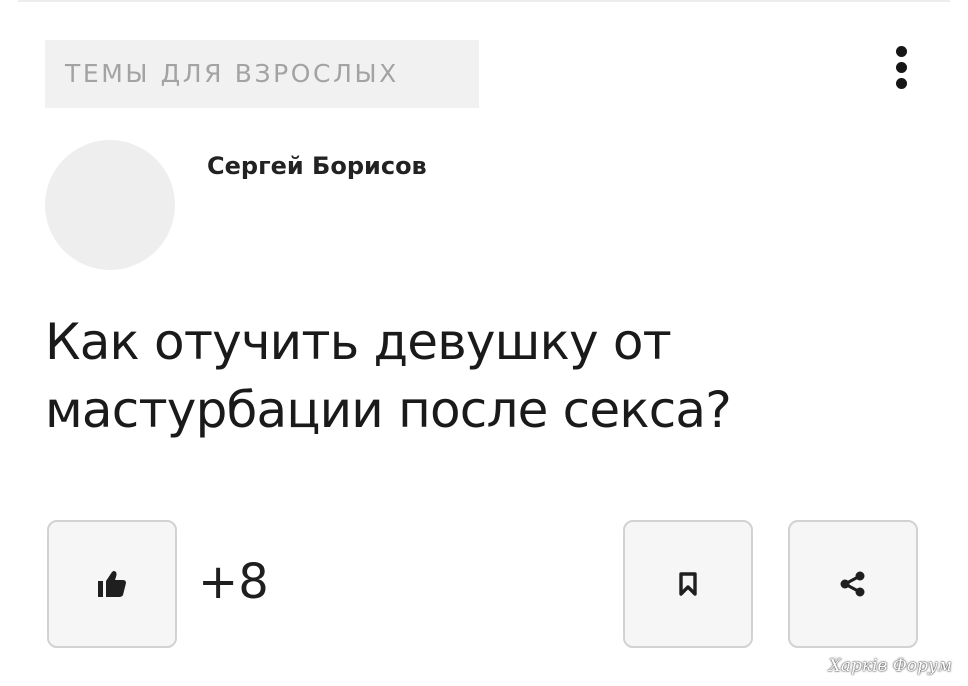 The height and width of the screenshot is (686, 968). I want to click on share-icon, so click(852, 584).